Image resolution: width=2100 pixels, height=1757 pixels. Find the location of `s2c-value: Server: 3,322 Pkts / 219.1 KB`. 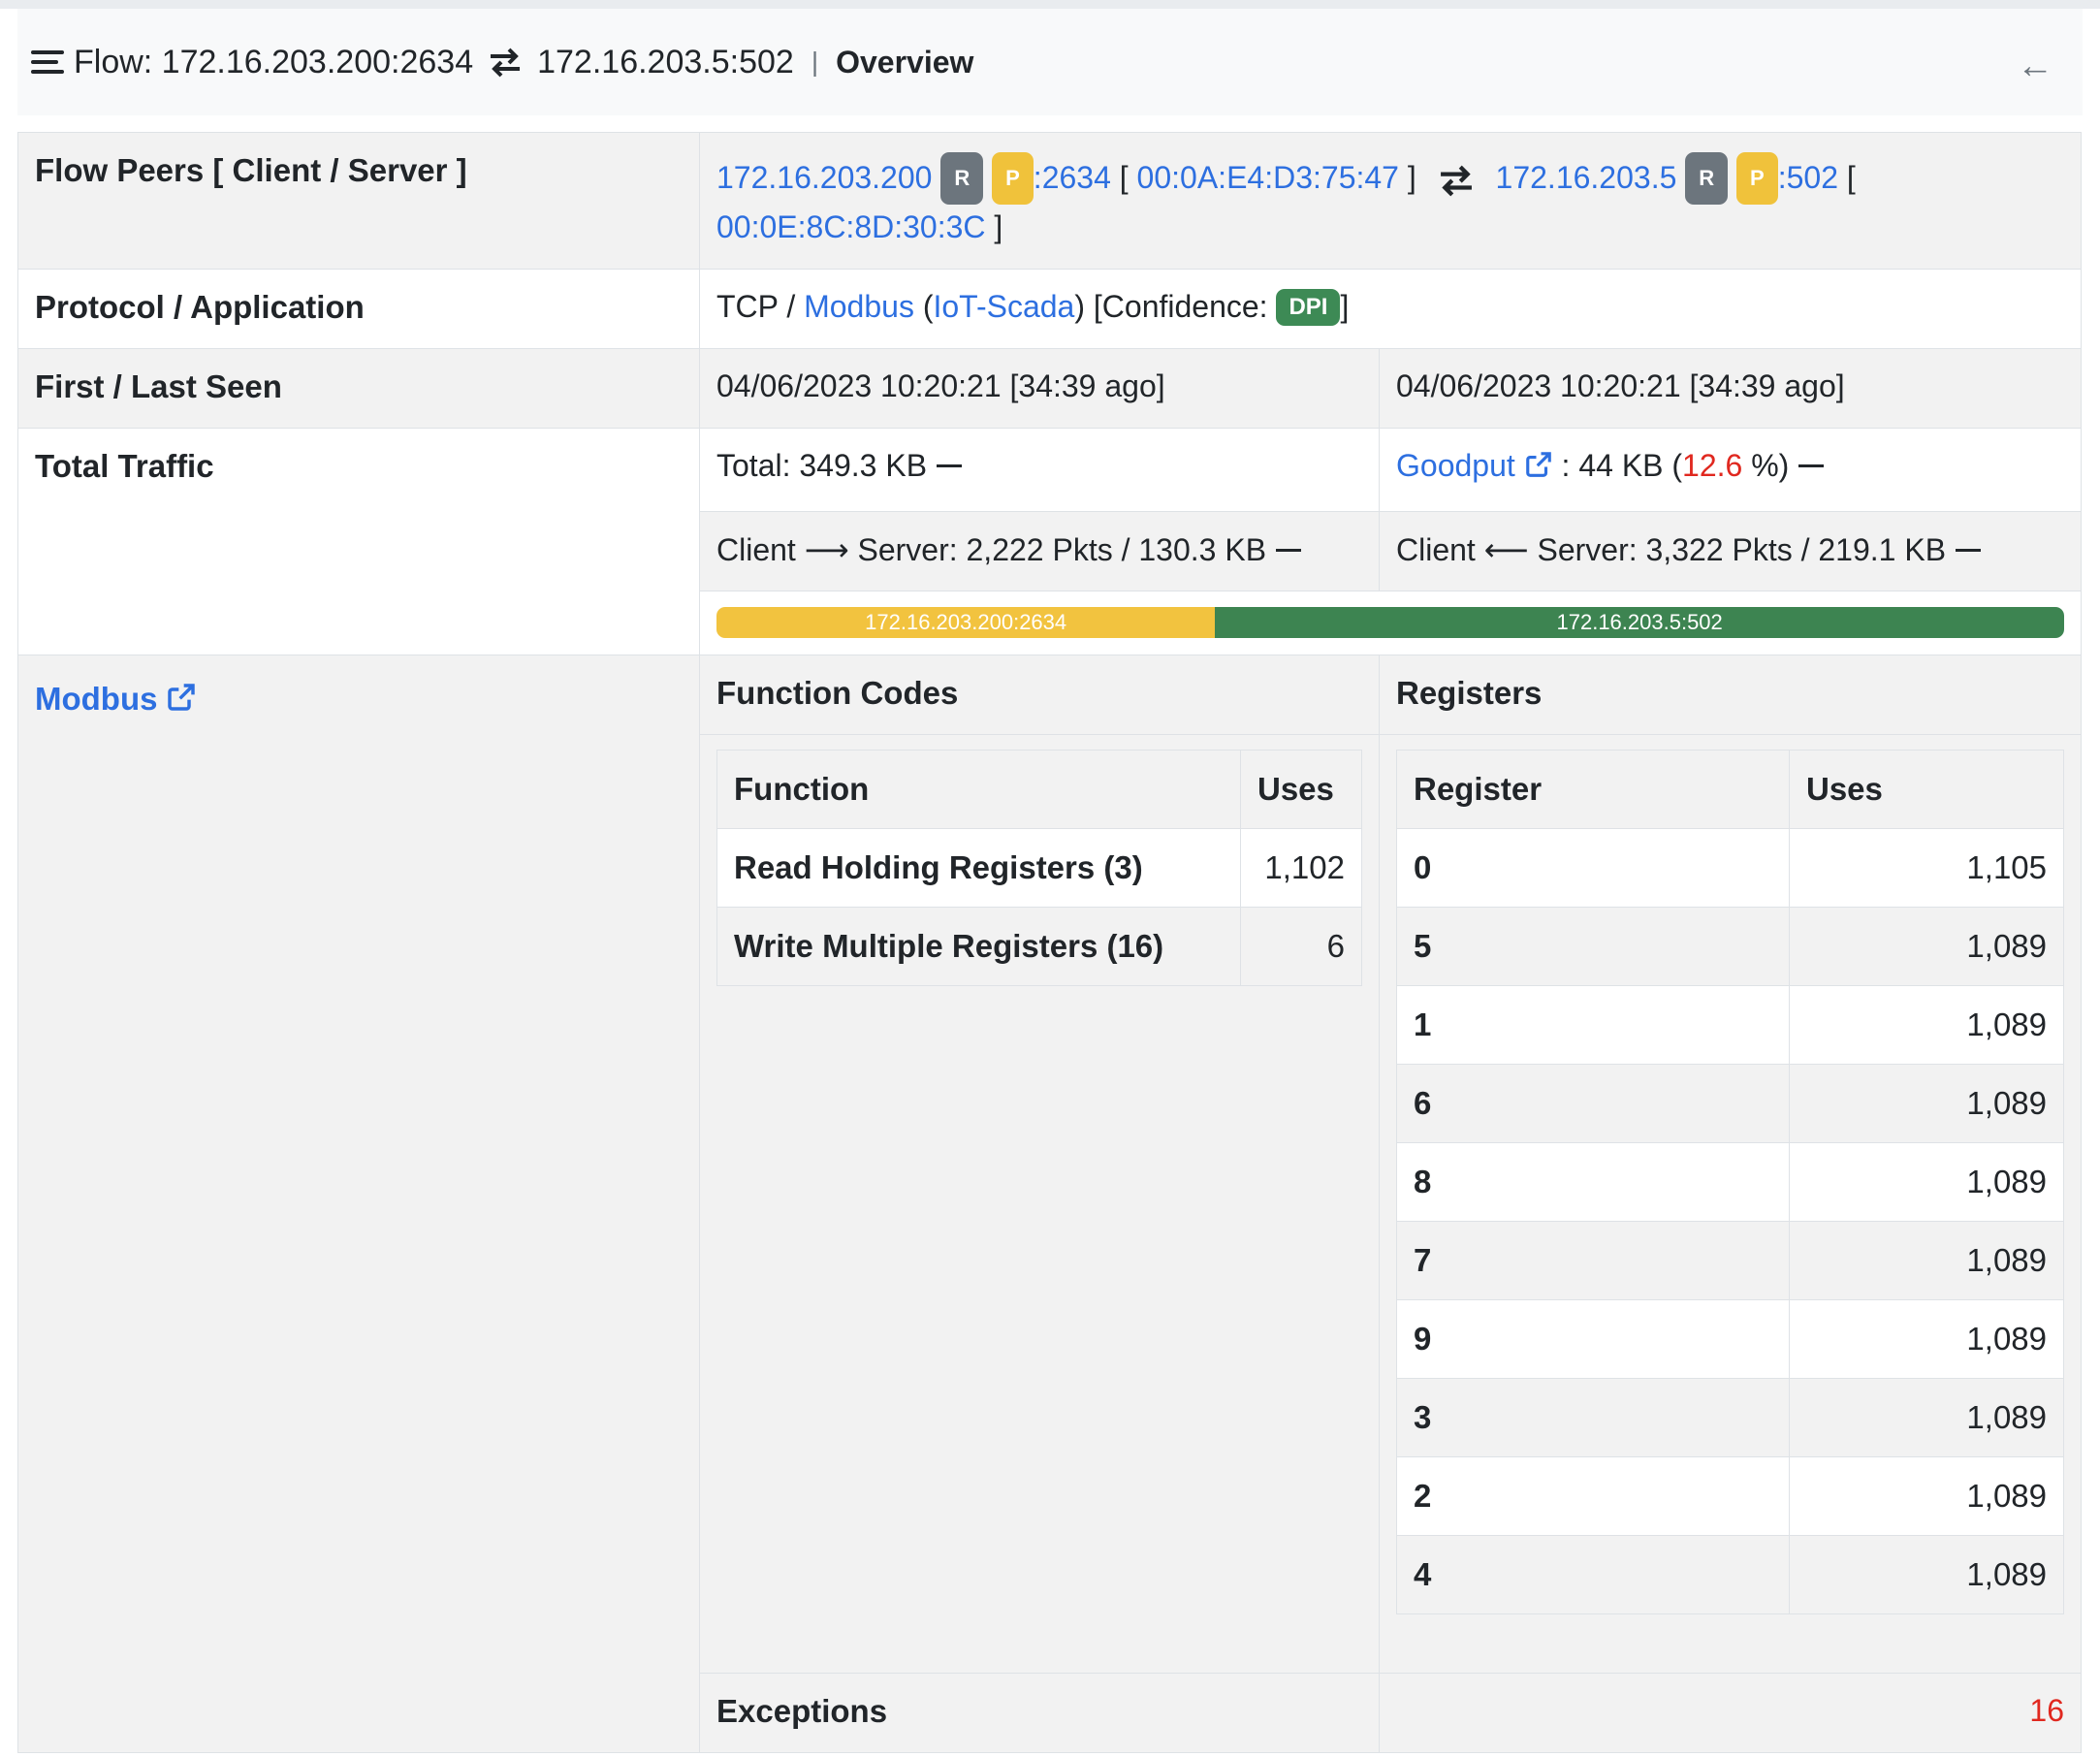

s2c-value: Server: 3,322 Pkts / 219.1 KB is located at coordinates (1742, 549).